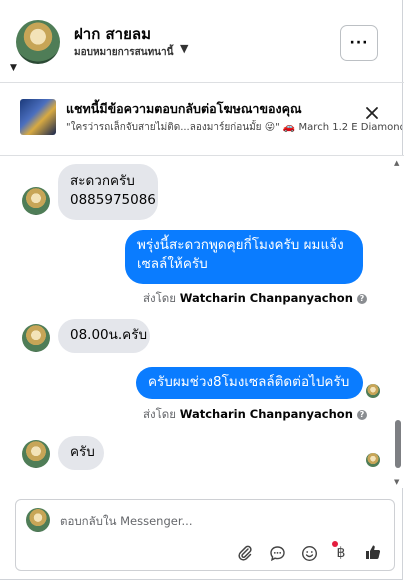 Image resolution: width=404 pixels, height=581 pixels. I want to click on reply-input, so click(220, 521).